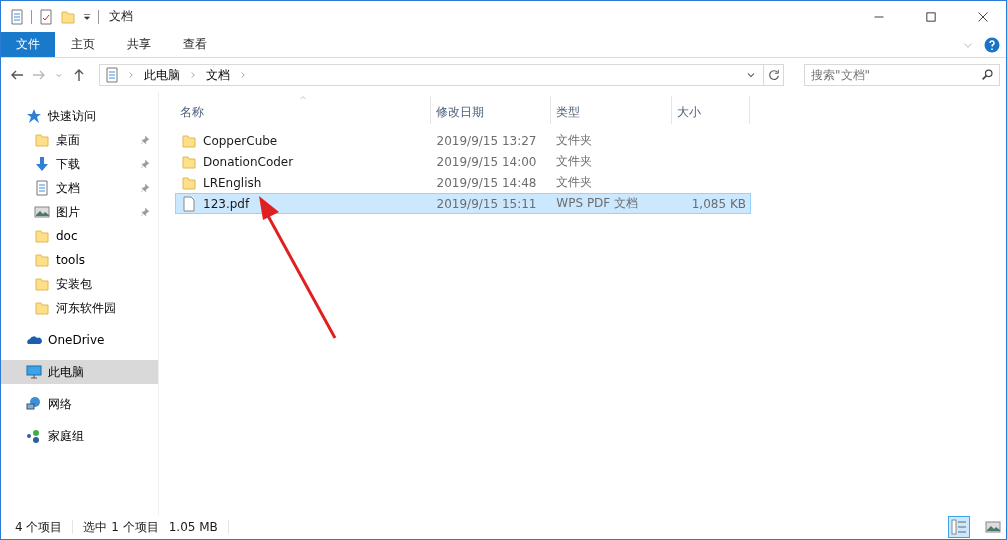  I want to click on sidebar-item: 快速访问, so click(79, 116).